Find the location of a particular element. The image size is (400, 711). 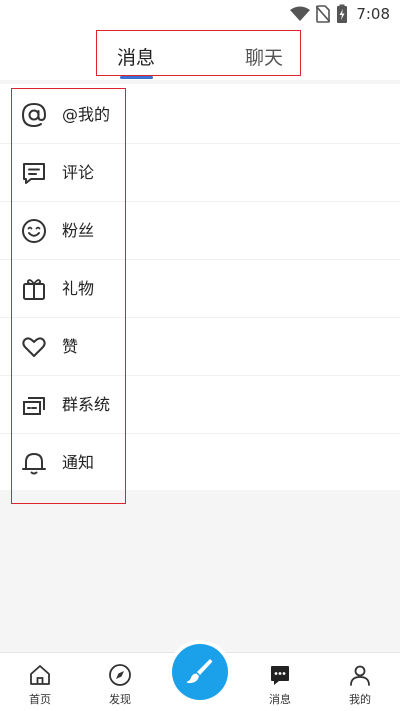

no-sim-icon is located at coordinates (323, 14).